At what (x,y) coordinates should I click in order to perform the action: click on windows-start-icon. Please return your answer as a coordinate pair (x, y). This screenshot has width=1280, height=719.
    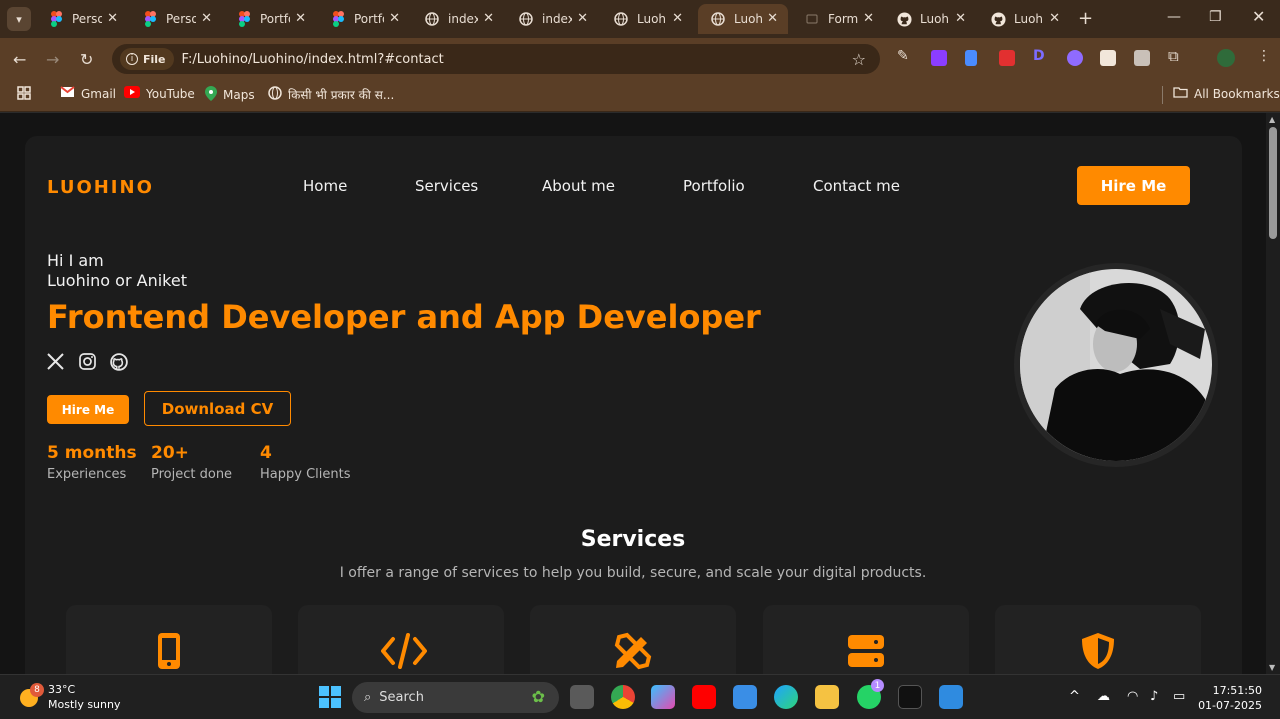
    Looking at the image, I should click on (330, 697).